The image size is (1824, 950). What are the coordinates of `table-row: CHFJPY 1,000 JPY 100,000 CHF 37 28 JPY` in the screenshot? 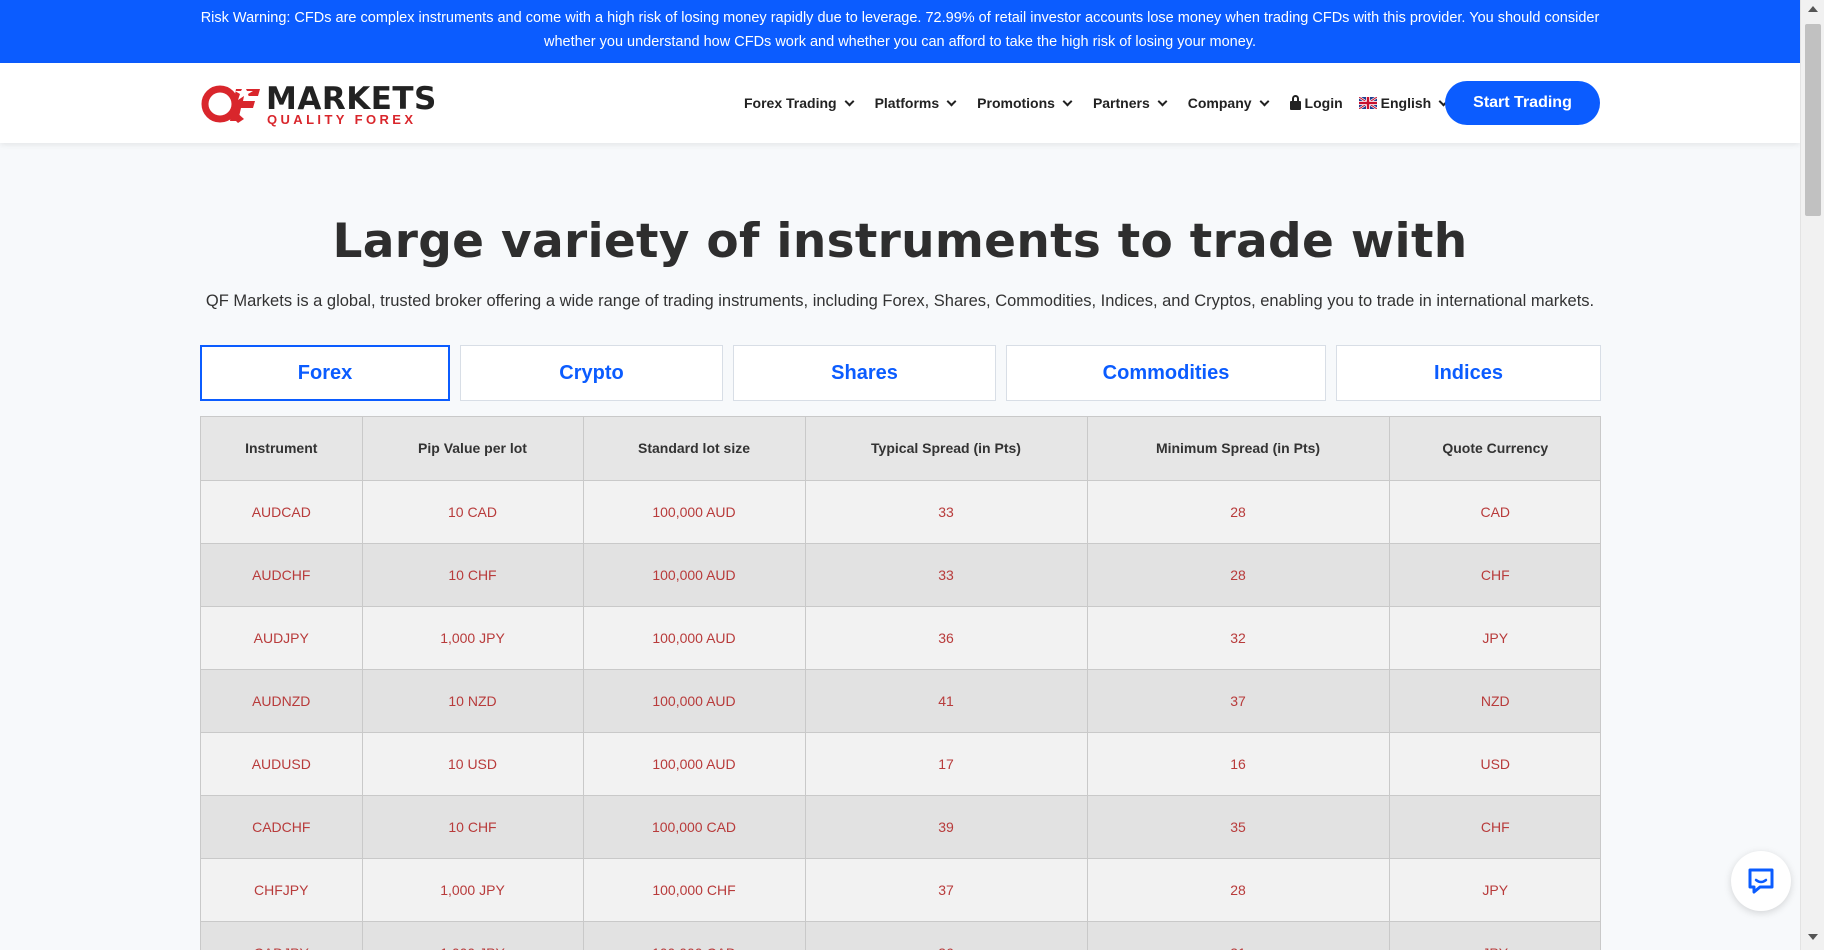 It's located at (900, 890).